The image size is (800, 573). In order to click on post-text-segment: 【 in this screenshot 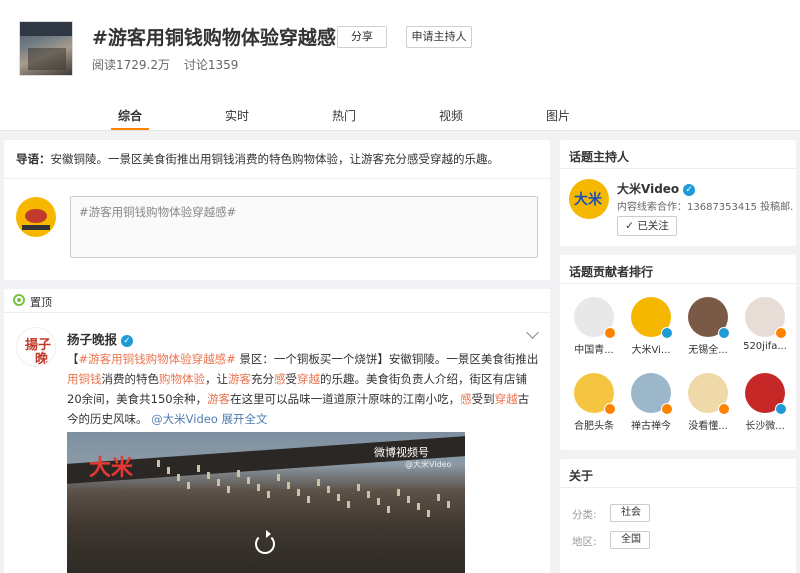, I will do `click(73, 359)`.